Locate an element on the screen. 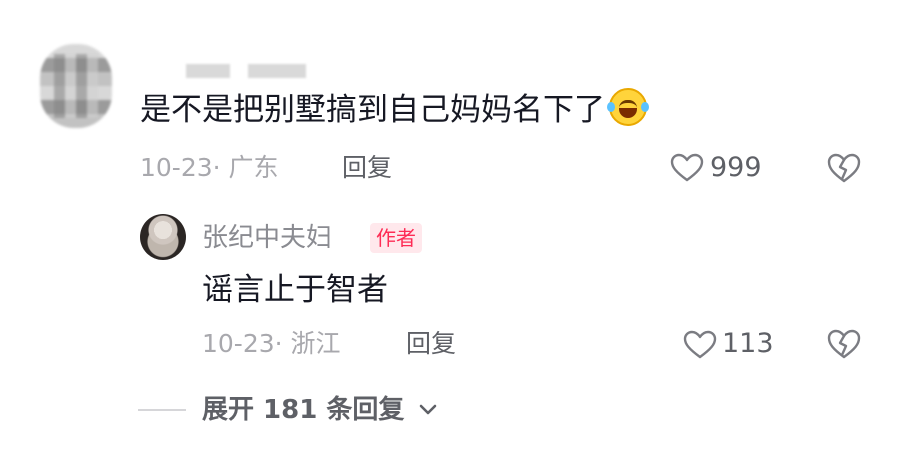  author-avatar is located at coordinates (163, 237).